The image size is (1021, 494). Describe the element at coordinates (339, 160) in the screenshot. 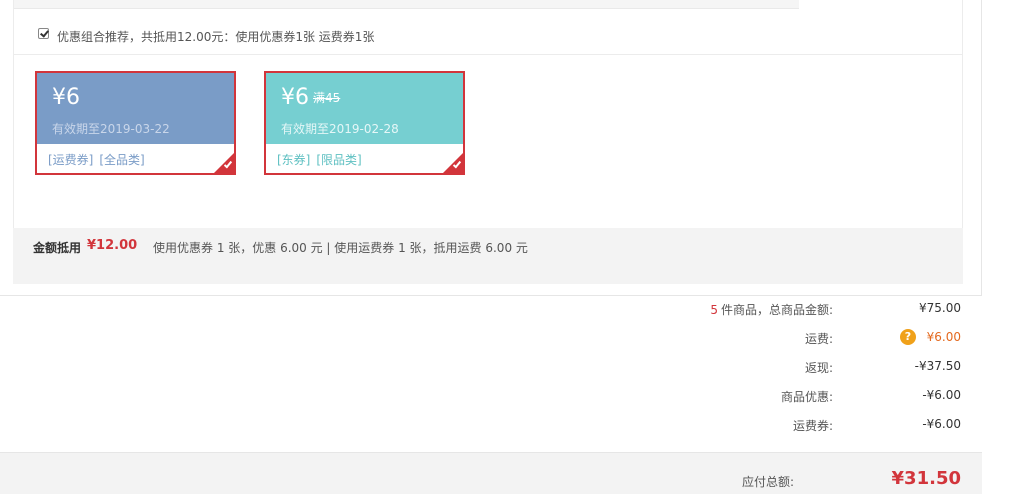

I see `coupon-scope-tag: [限品类]` at that location.